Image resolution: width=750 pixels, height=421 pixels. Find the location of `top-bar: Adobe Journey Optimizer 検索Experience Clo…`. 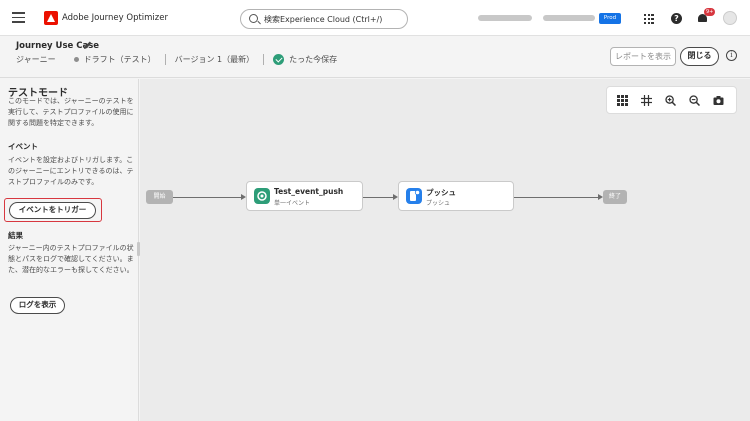

top-bar: Adobe Journey Optimizer 検索Experience Clo… is located at coordinates (375, 18).